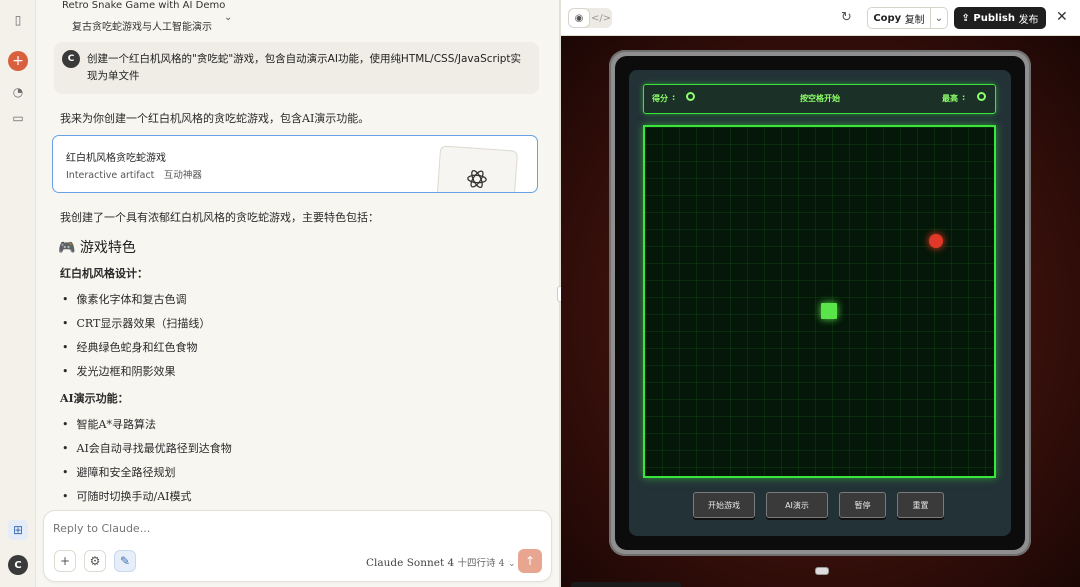 This screenshot has width=1080, height=587. What do you see at coordinates (950, 98) in the screenshot?
I see `high-score-label: 最高` at bounding box center [950, 98].